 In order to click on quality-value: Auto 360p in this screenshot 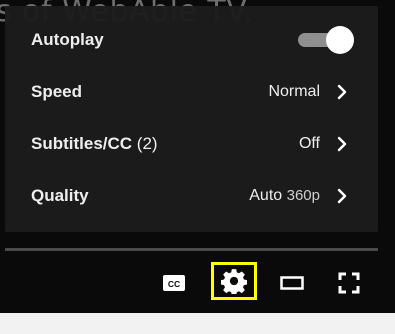, I will do `click(284, 195)`.